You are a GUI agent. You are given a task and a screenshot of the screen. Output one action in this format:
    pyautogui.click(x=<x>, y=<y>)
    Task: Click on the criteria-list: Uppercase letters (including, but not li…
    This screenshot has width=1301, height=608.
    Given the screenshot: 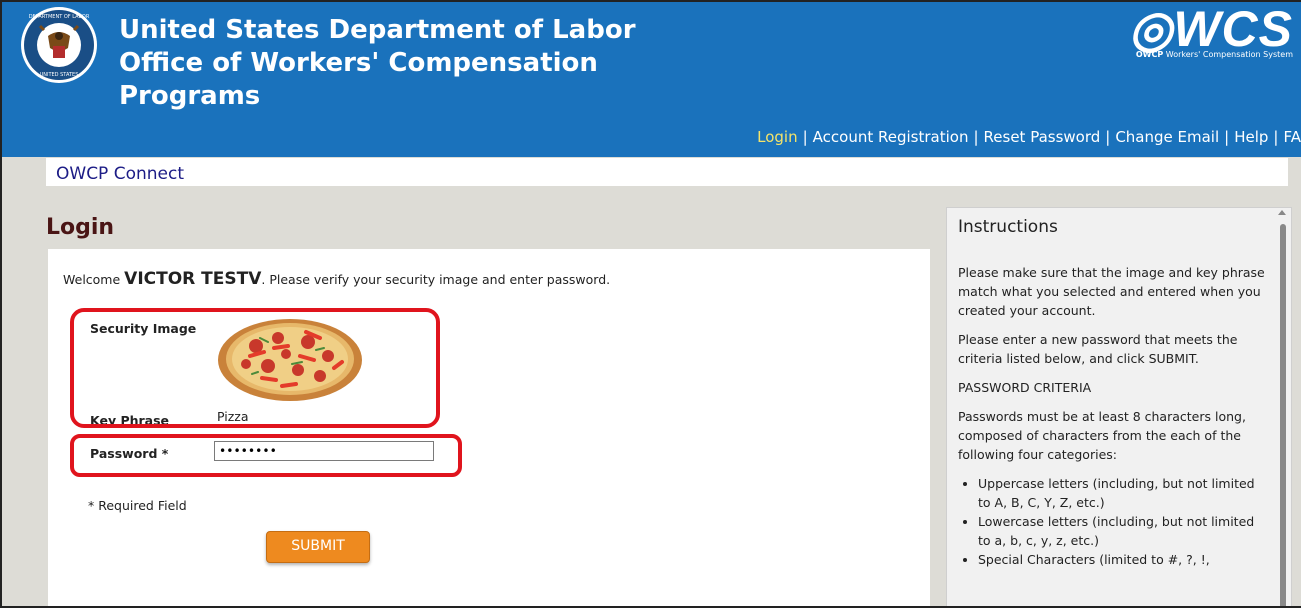 What is the action you would take?
    pyautogui.click(x=1113, y=521)
    